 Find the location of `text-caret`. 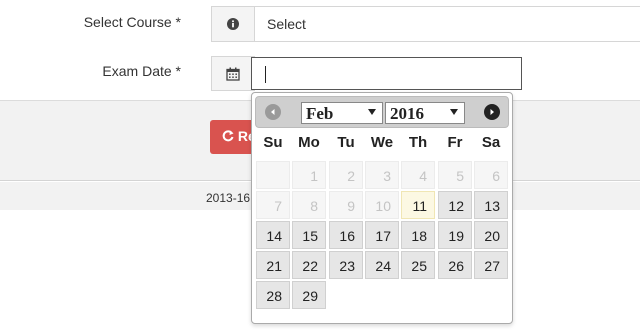

text-caret is located at coordinates (265, 74).